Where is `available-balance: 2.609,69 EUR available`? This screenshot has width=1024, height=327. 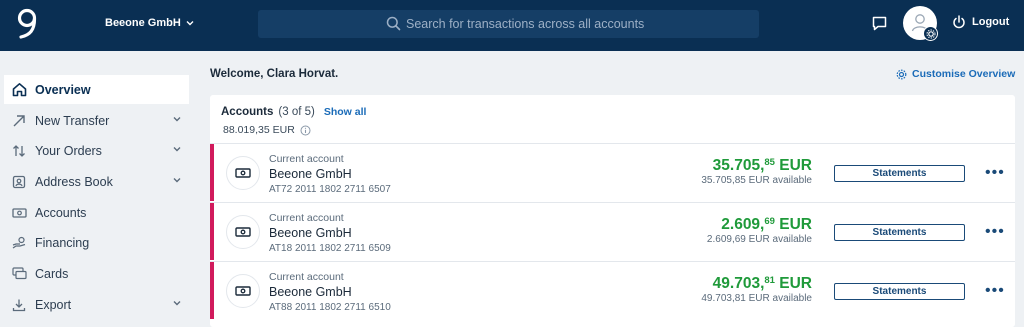 available-balance: 2.609,69 EUR available is located at coordinates (759, 239).